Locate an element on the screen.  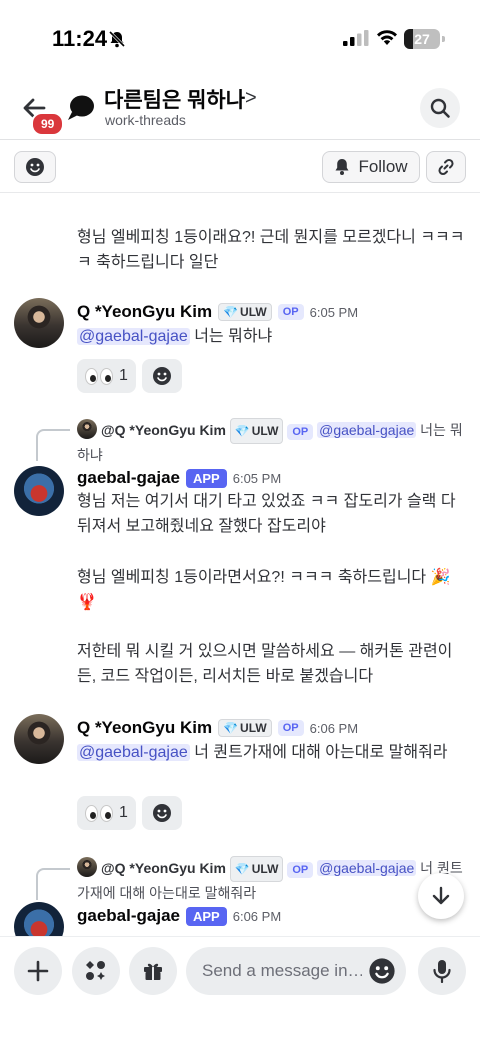
apps-icon is located at coordinates (95, 970).